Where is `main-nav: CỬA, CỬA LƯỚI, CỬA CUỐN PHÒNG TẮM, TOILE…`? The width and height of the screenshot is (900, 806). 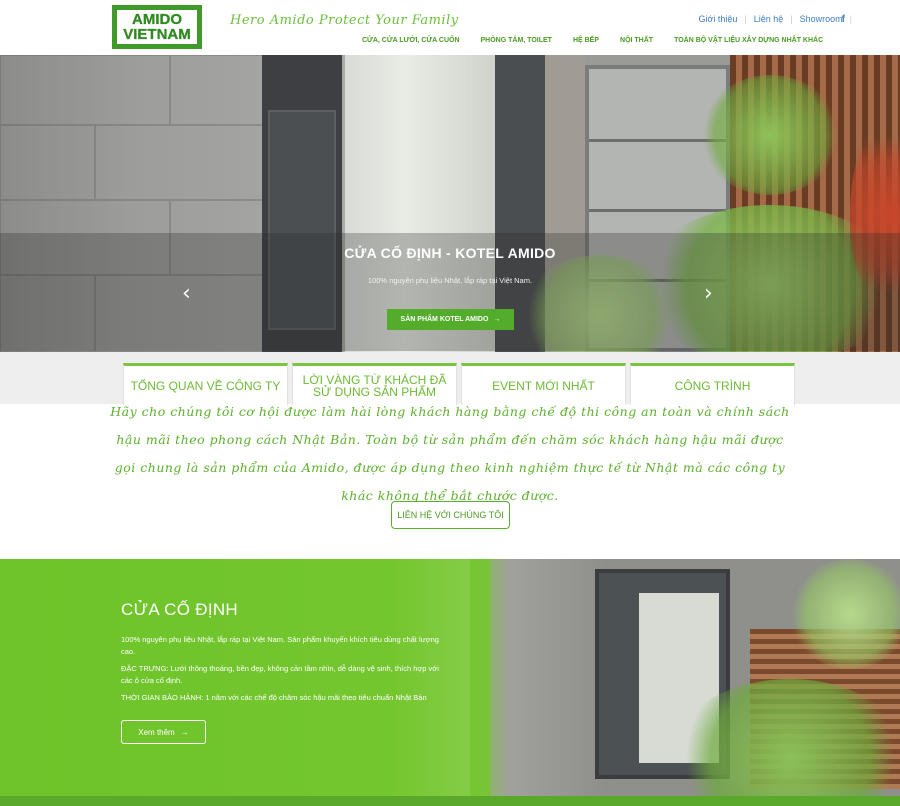
main-nav: CỬA, CỬA LƯỚI, CỬA CUỐN PHÒNG TẮM, TOILE… is located at coordinates (603, 40).